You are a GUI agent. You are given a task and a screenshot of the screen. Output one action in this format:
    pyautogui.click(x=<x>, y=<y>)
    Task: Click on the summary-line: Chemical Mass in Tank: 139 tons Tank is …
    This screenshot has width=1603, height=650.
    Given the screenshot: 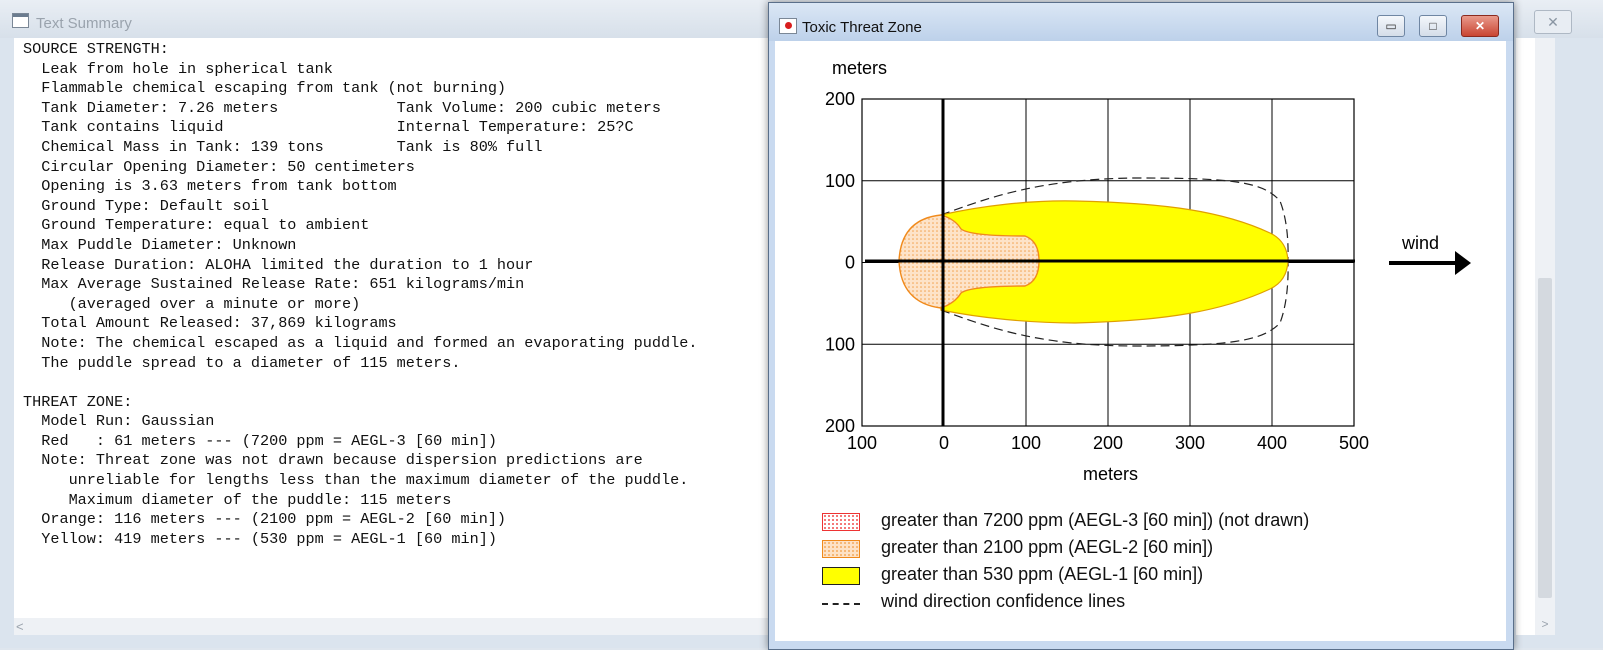 What is the action you would take?
    pyautogui.click(x=292, y=146)
    